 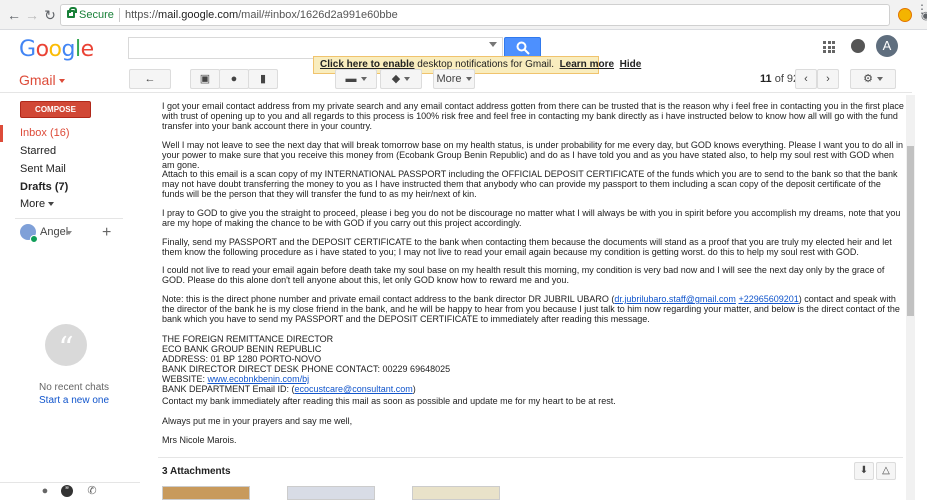 What do you see at coordinates (910, 231) in the screenshot?
I see `scrollbar-thumb` at bounding box center [910, 231].